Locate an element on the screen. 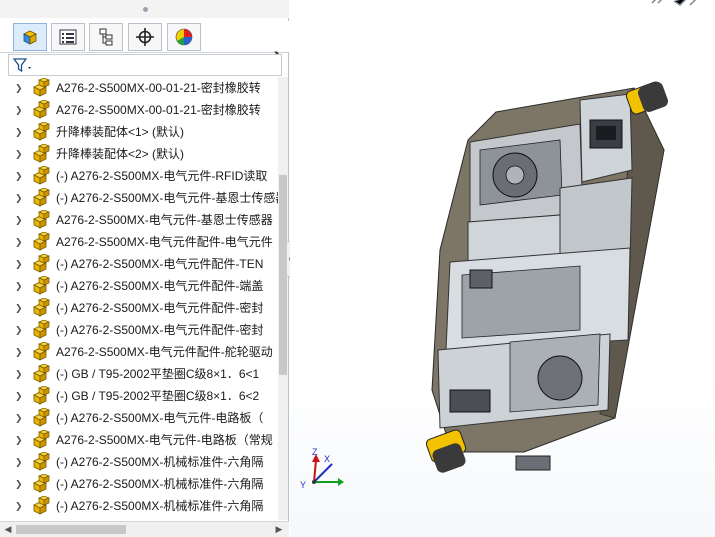 The width and height of the screenshot is (715, 537). connector-block is located at coordinates (470, 401).